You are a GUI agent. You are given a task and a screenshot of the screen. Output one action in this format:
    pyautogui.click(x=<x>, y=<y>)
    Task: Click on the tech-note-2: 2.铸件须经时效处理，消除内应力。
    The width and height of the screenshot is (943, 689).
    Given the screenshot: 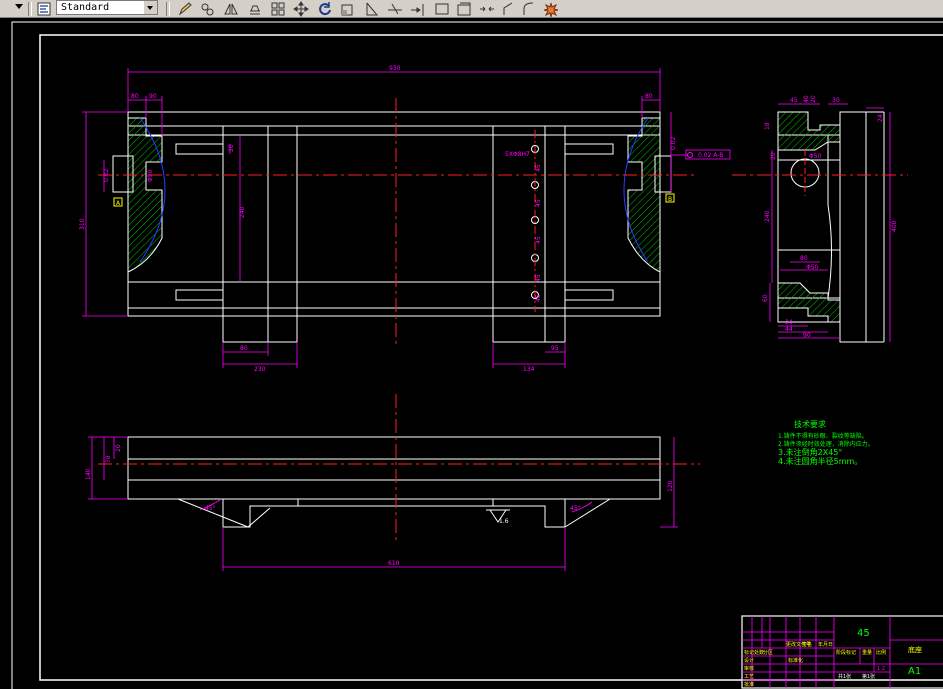 What is the action you would take?
    pyautogui.click(x=826, y=444)
    